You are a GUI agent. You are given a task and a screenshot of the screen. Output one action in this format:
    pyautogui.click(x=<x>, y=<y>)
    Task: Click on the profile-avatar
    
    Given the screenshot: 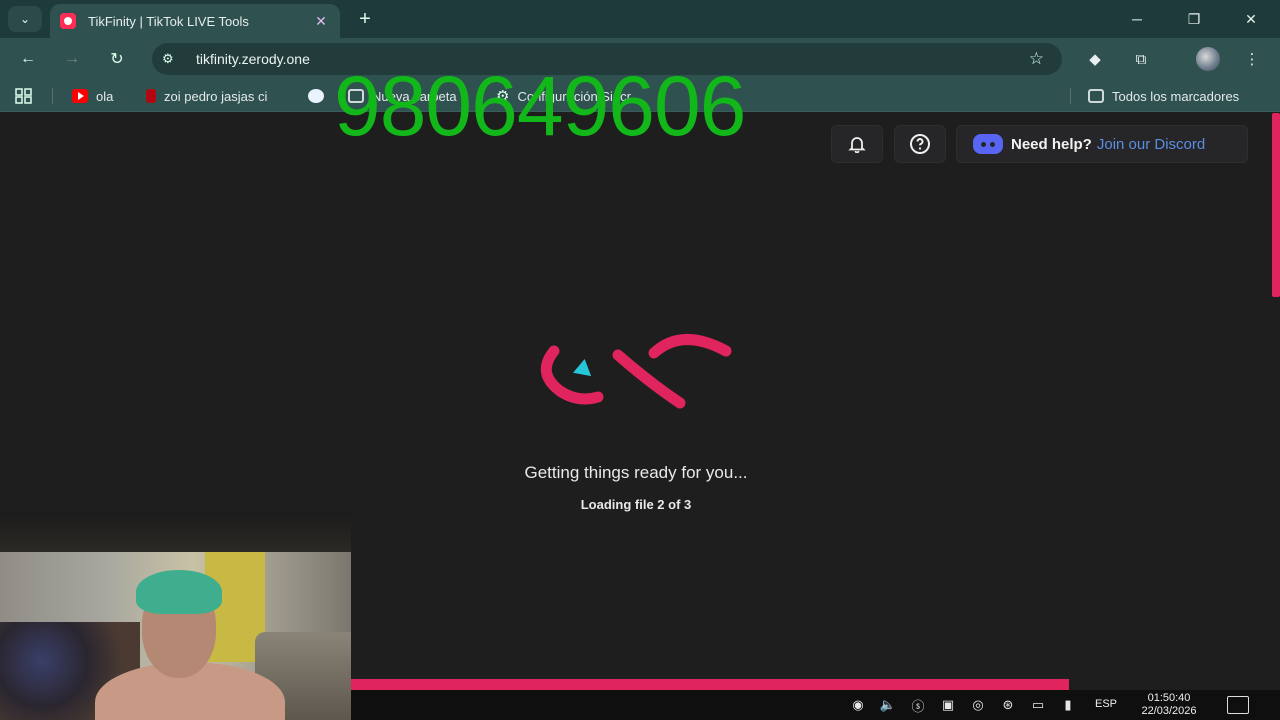 What is the action you would take?
    pyautogui.click(x=1208, y=59)
    